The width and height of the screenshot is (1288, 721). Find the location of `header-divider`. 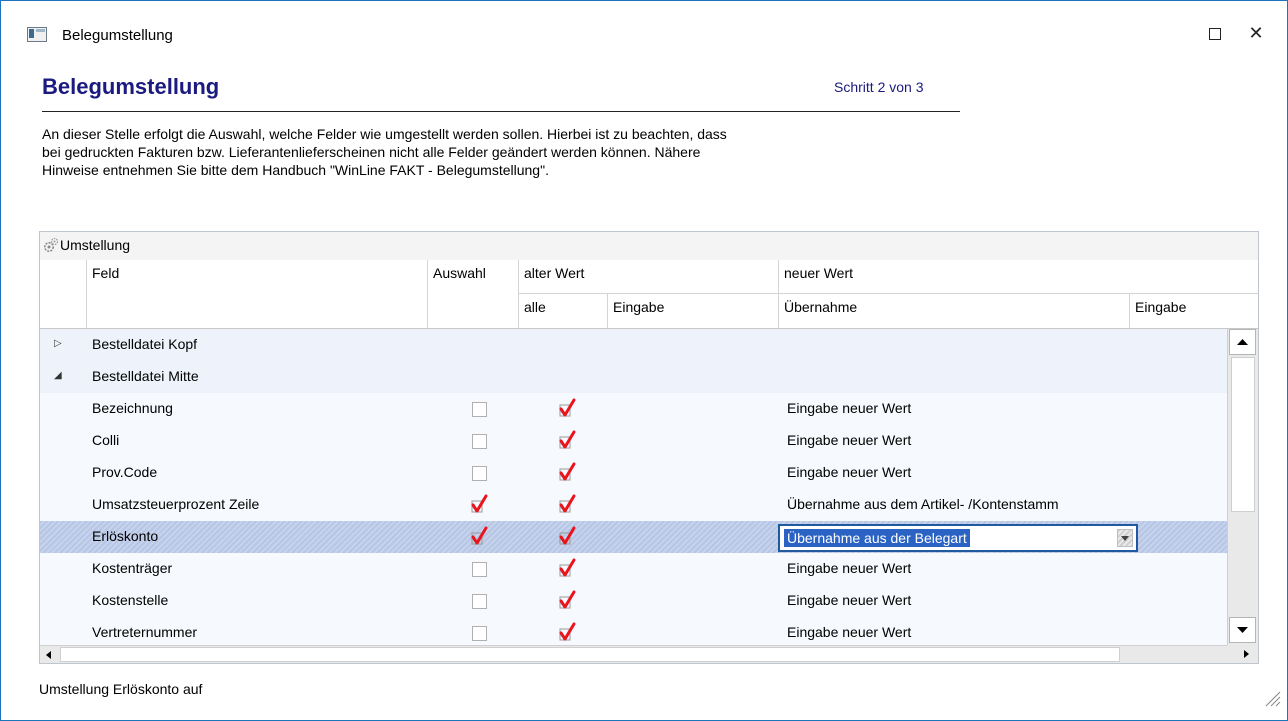

header-divider is located at coordinates (501, 111).